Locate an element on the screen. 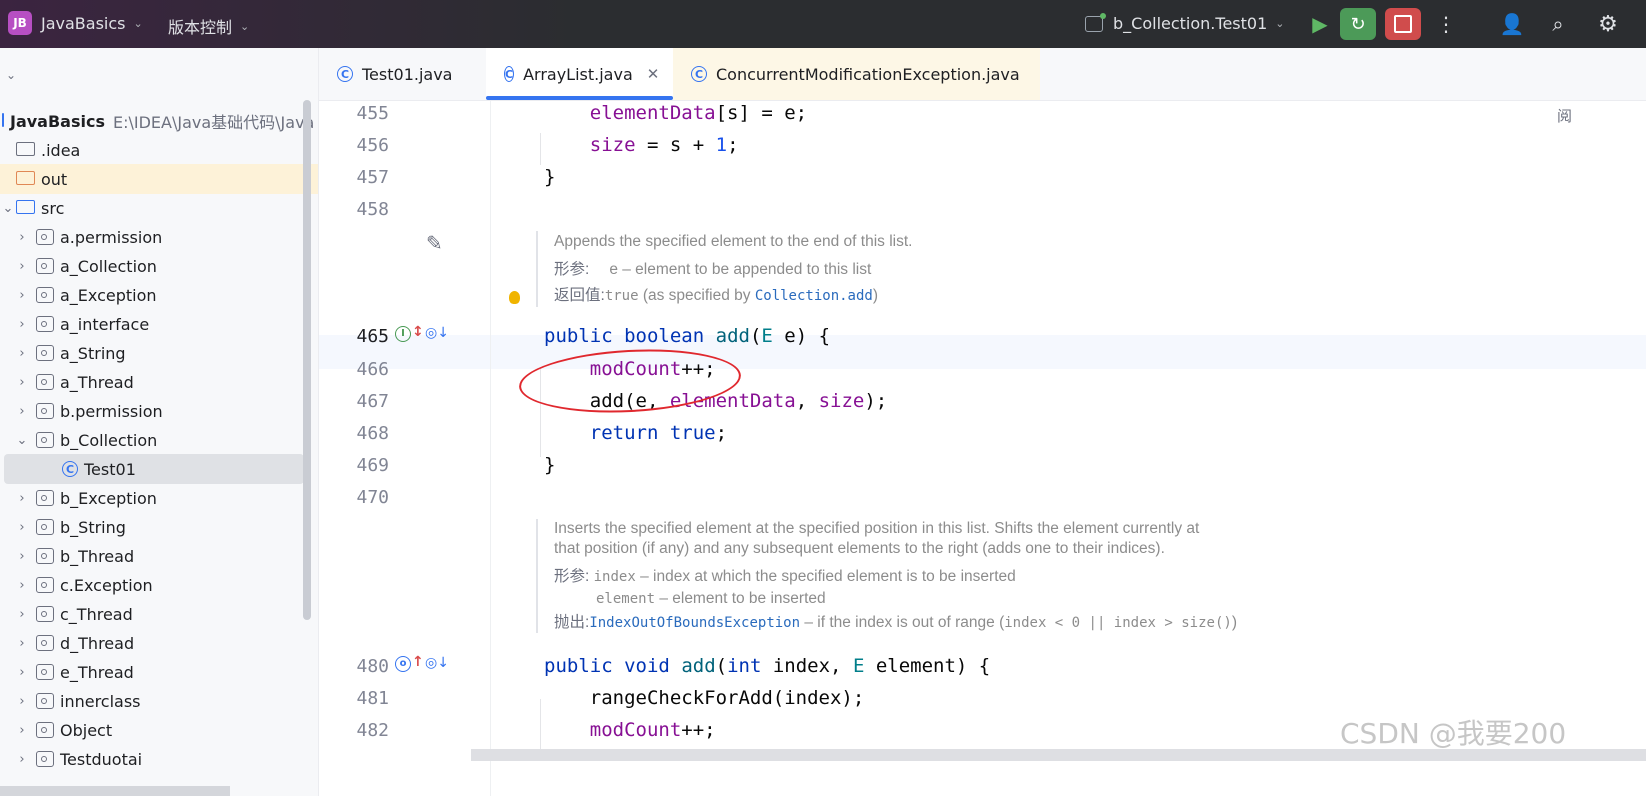  doc-throws-label: 抛出: is located at coordinates (572, 622).